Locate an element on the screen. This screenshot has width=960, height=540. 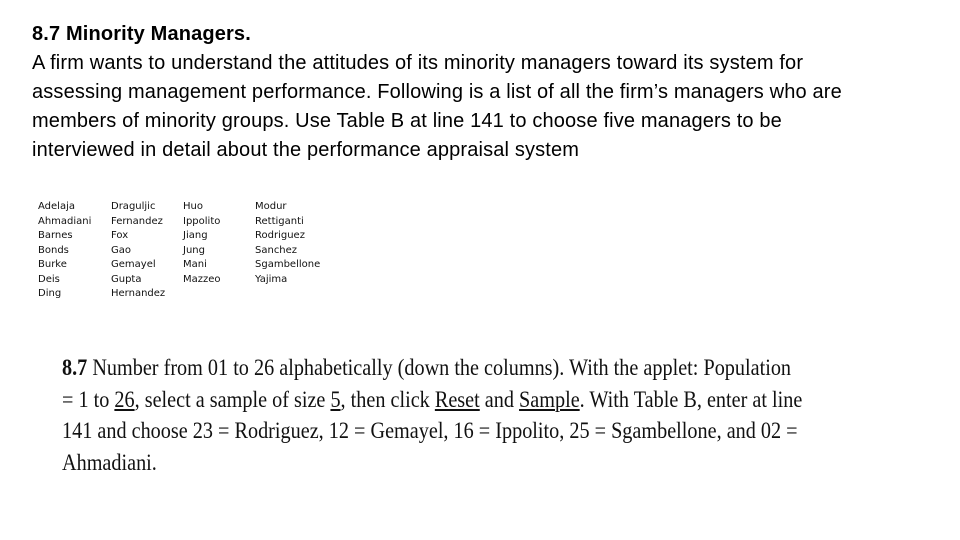
manager-name: Sgambellone is located at coordinates (288, 264).